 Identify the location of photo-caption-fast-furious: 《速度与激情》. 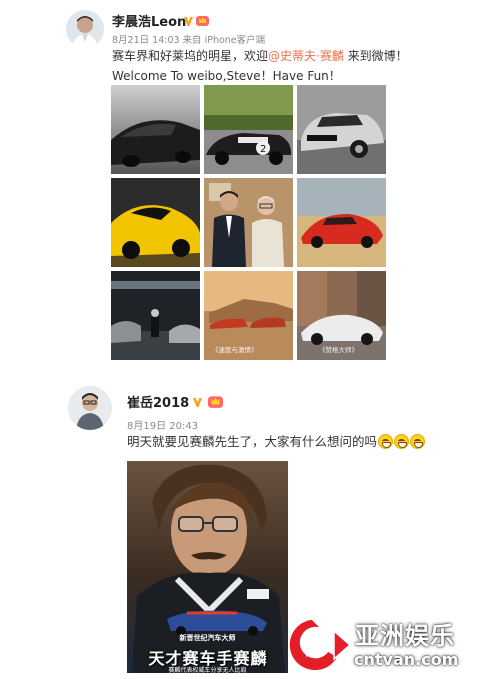
(235, 350).